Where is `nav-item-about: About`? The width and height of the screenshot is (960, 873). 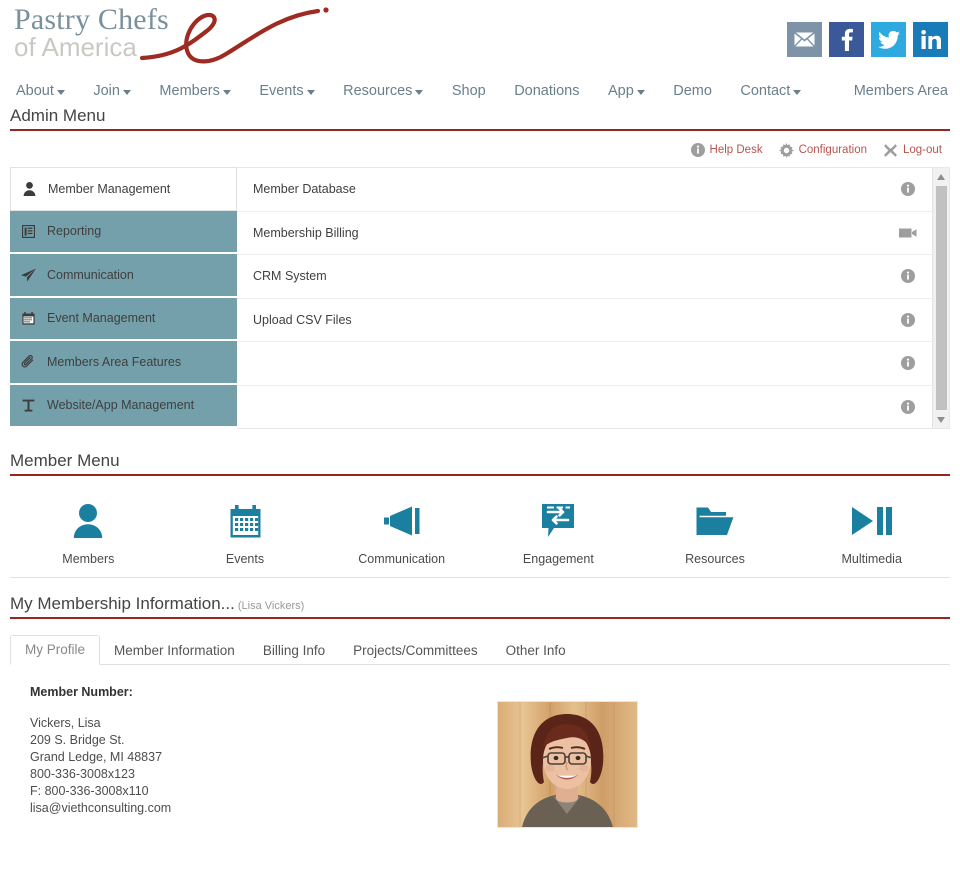
nav-item-about: About is located at coordinates (40, 91).